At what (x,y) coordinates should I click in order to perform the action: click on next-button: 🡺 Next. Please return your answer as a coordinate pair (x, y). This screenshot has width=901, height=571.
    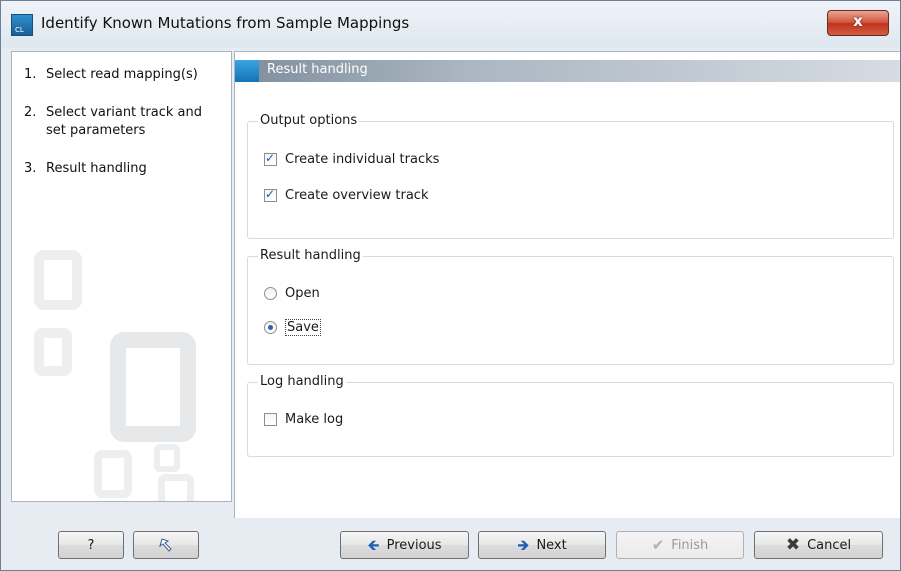
    Looking at the image, I should click on (542, 545).